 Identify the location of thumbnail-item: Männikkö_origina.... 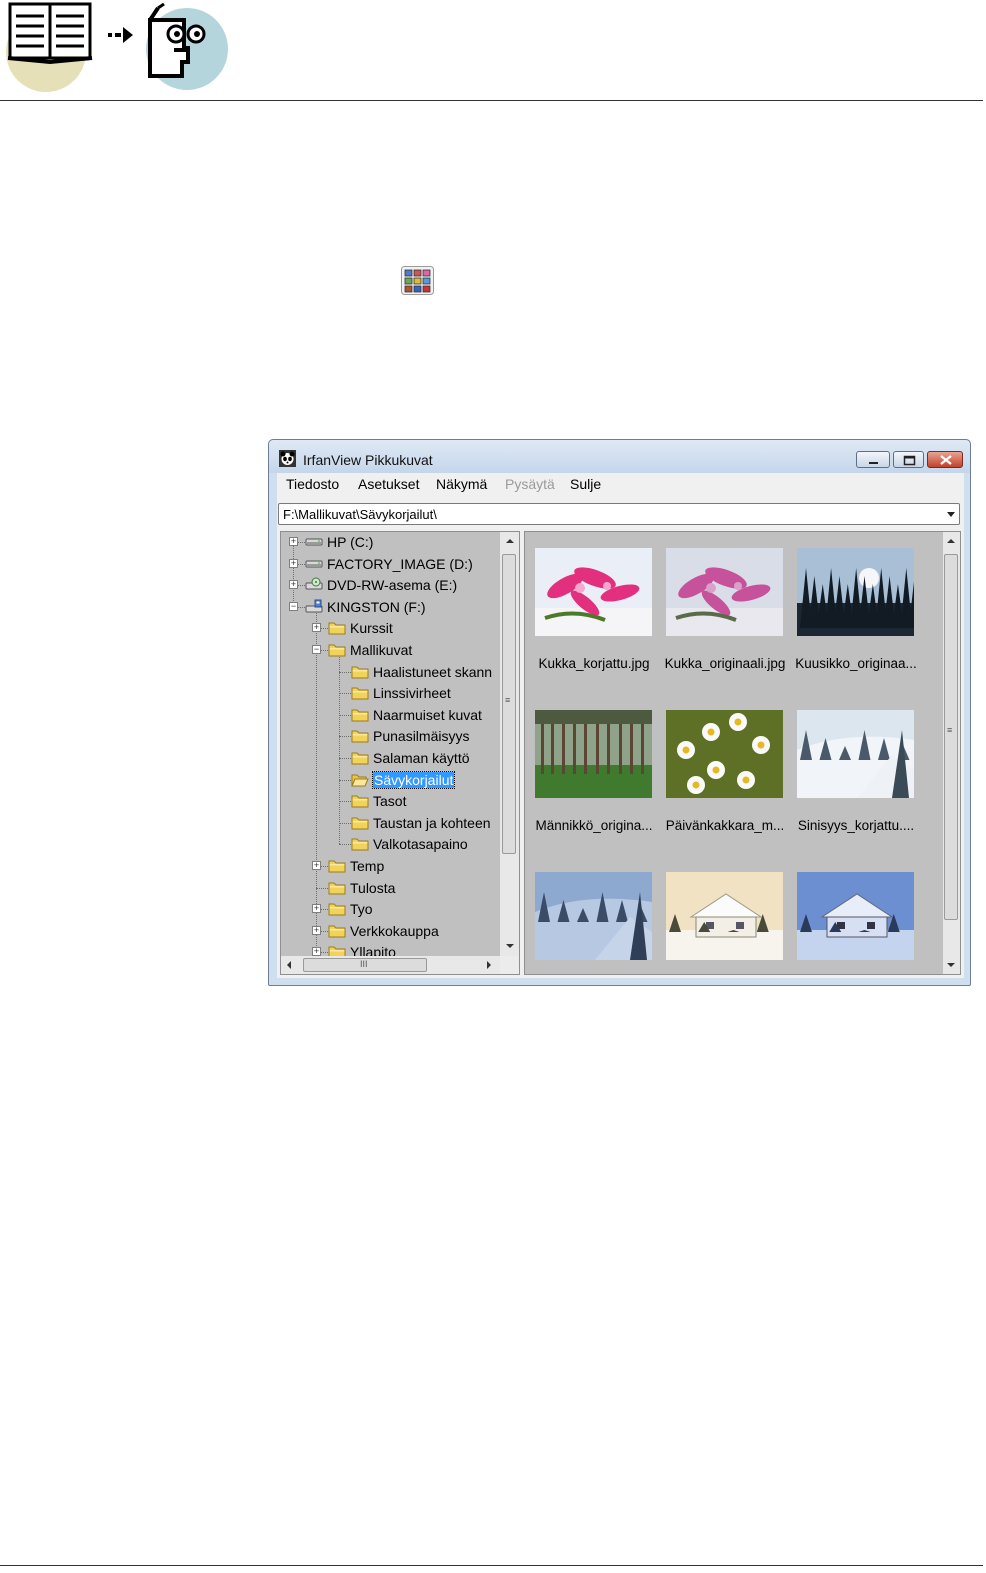
(594, 783).